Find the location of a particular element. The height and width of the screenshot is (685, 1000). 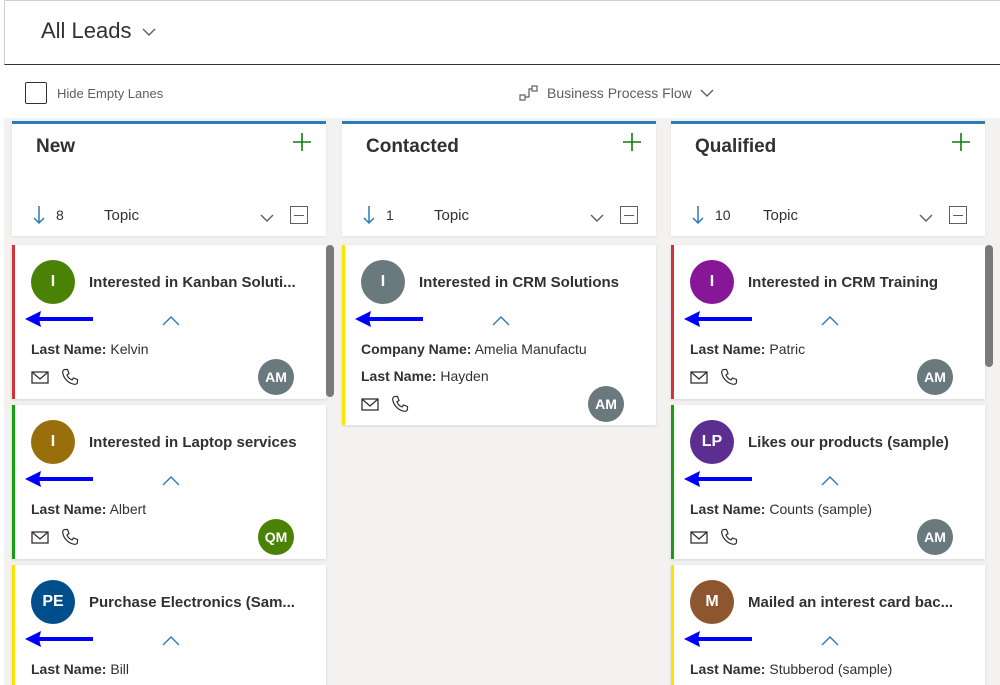

field-value: Counts (sample) is located at coordinates (821, 509).